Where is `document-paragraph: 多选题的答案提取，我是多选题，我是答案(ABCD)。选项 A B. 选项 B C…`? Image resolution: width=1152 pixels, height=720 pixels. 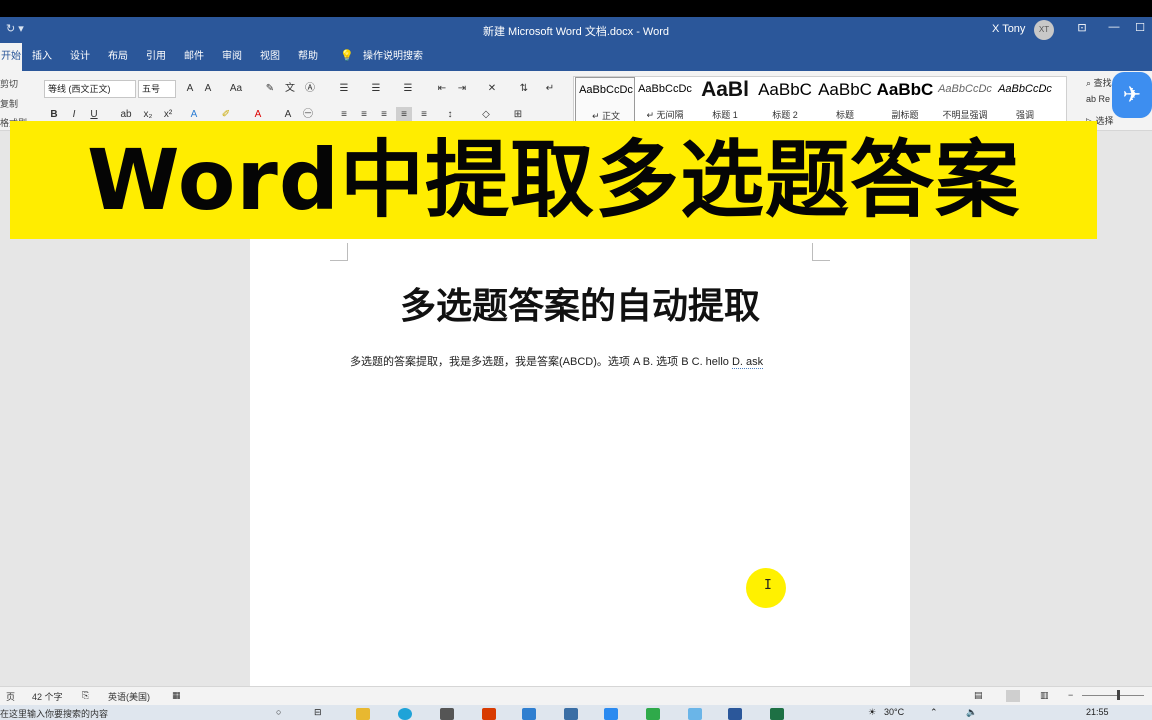
document-paragraph: 多选题的答案提取，我是多选题，我是答案(ABCD)。选项 A B. 选项 B C… is located at coordinates (557, 361).